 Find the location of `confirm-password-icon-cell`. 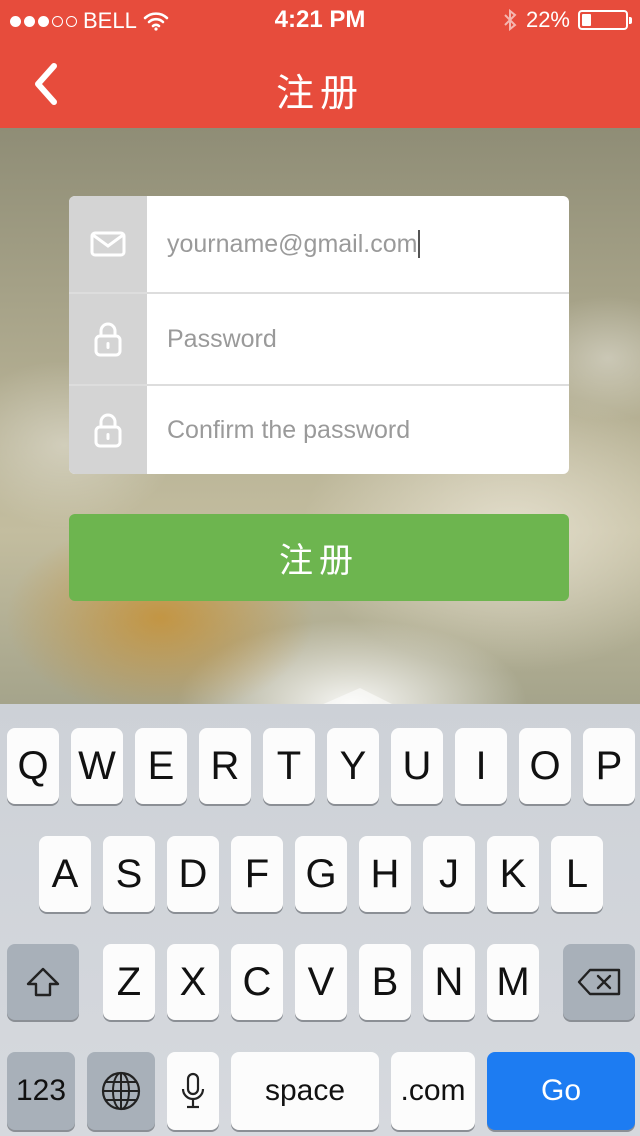

confirm-password-icon-cell is located at coordinates (108, 430).